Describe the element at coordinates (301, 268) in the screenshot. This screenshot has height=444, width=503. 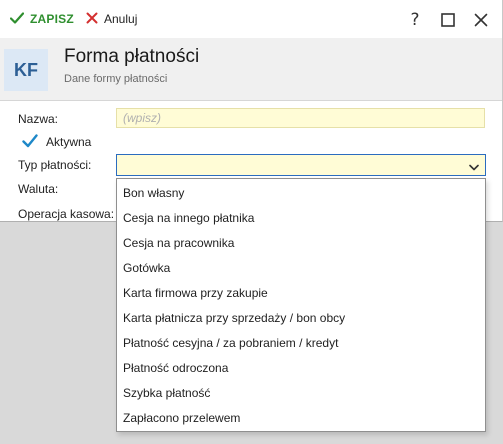
I see `dropdown-option: Gotówka` at that location.